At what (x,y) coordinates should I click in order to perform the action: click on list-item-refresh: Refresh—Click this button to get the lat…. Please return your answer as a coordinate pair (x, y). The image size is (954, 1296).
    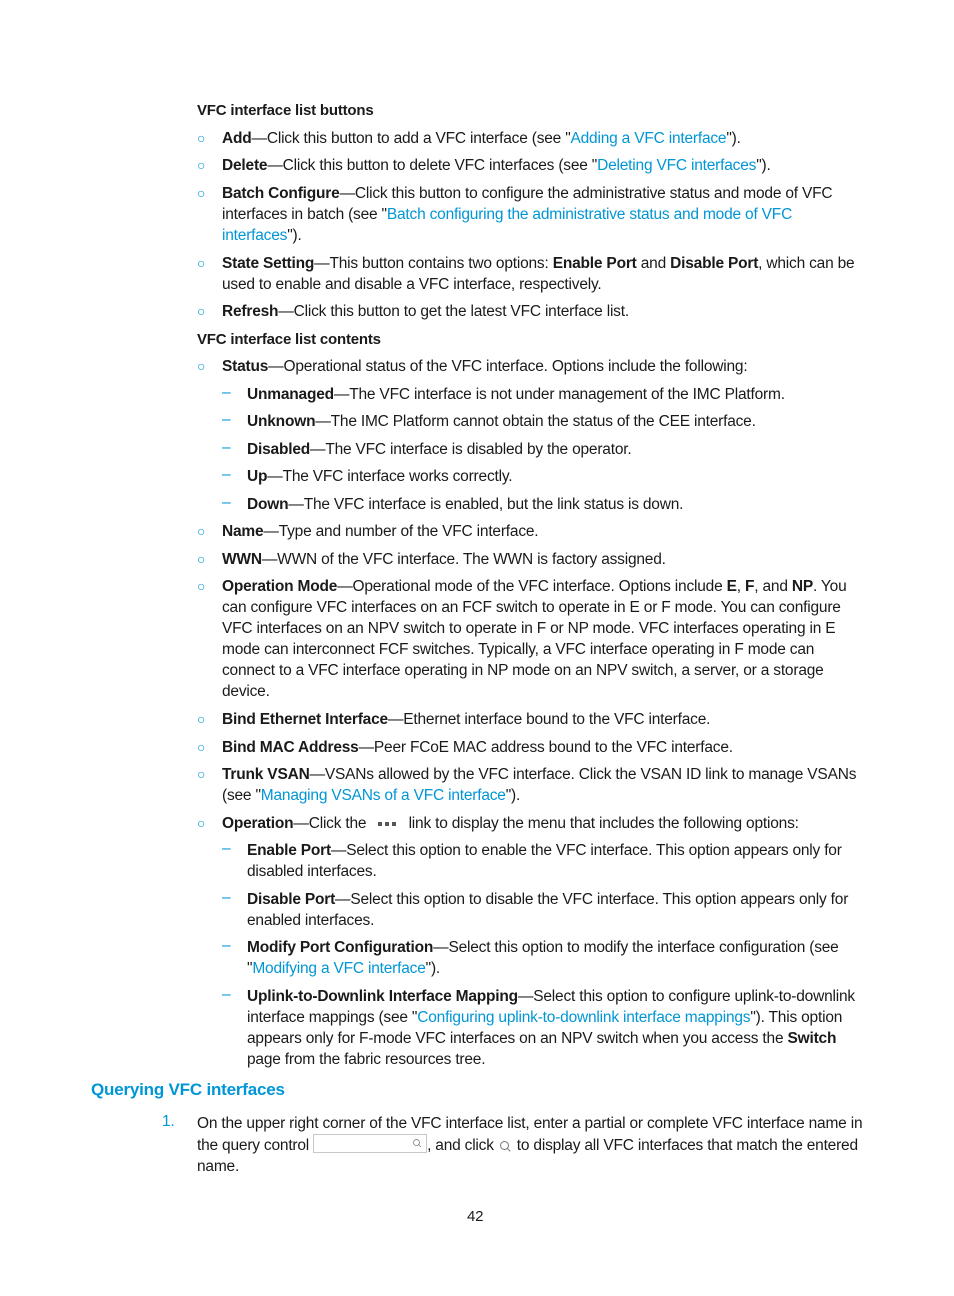
    Looking at the image, I should click on (425, 311).